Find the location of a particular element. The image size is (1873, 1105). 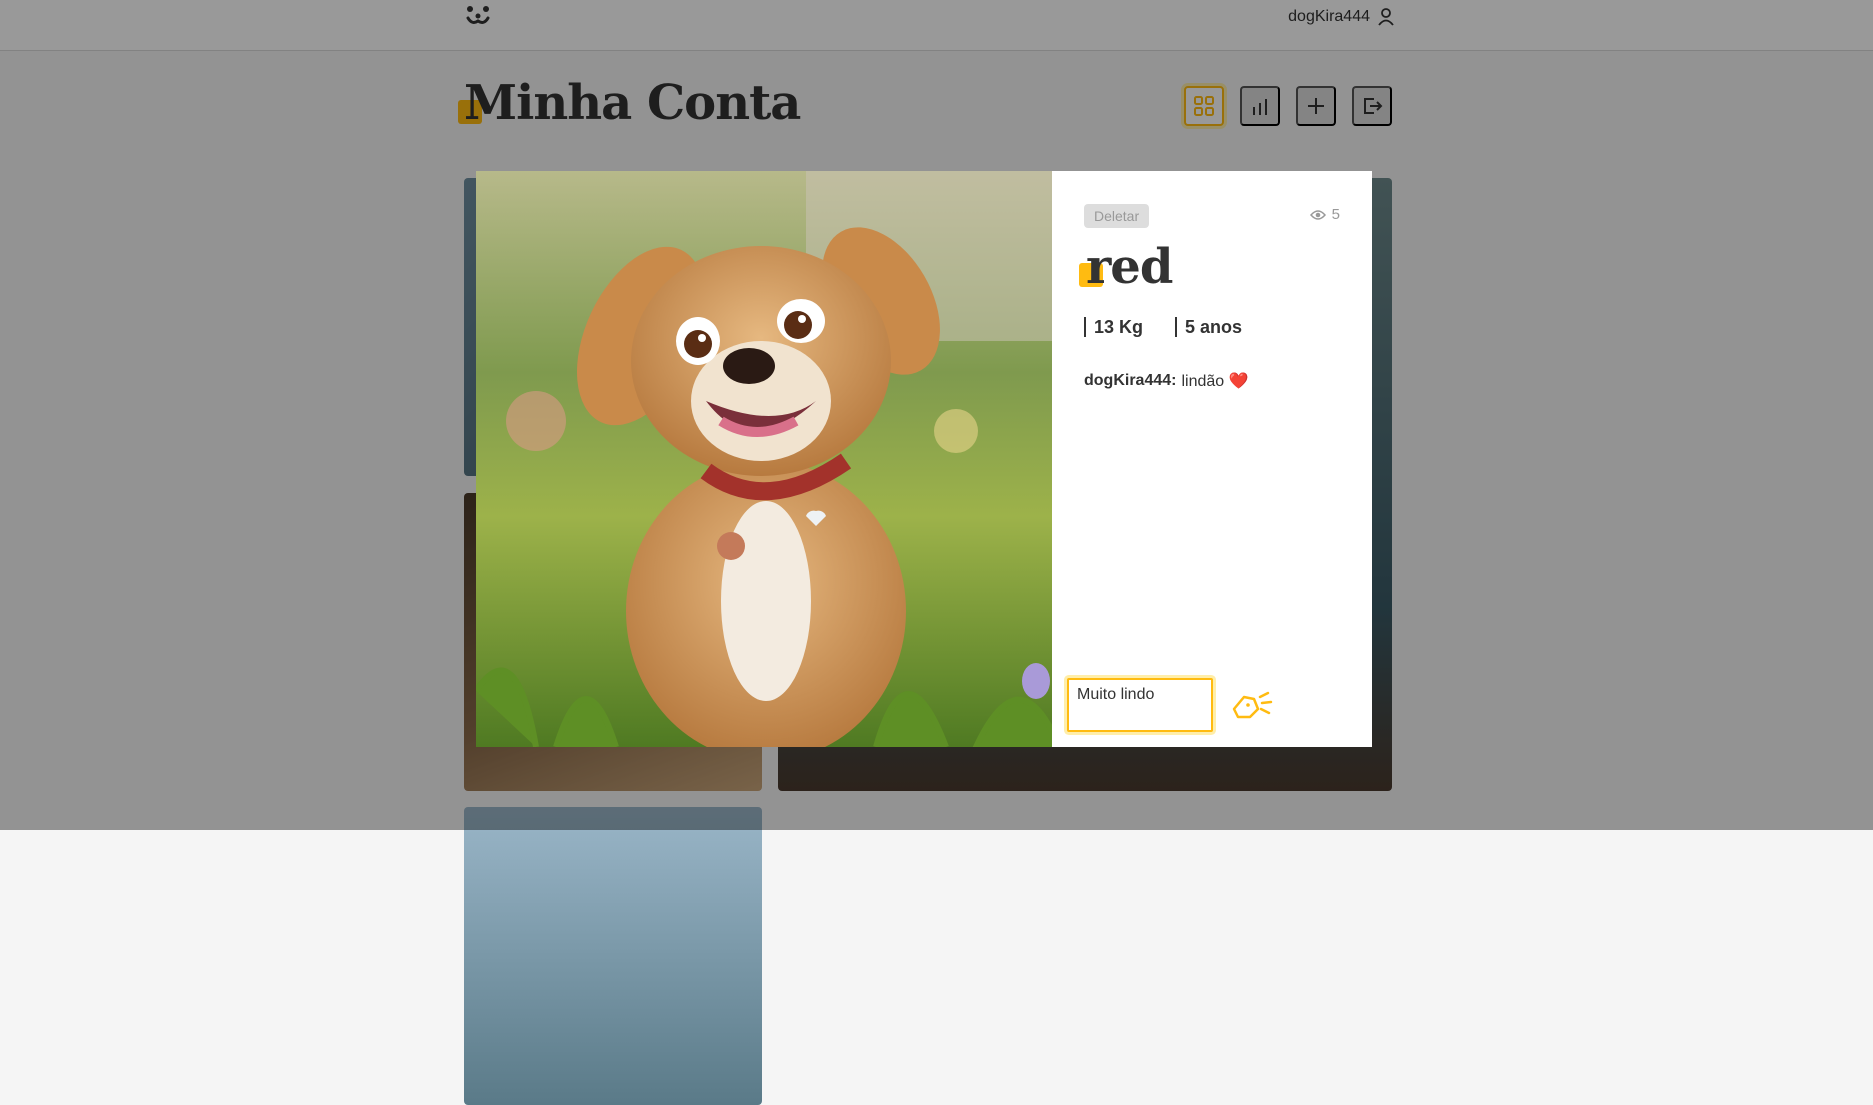

comment-form: Muito lindo is located at coordinates (1172, 705).